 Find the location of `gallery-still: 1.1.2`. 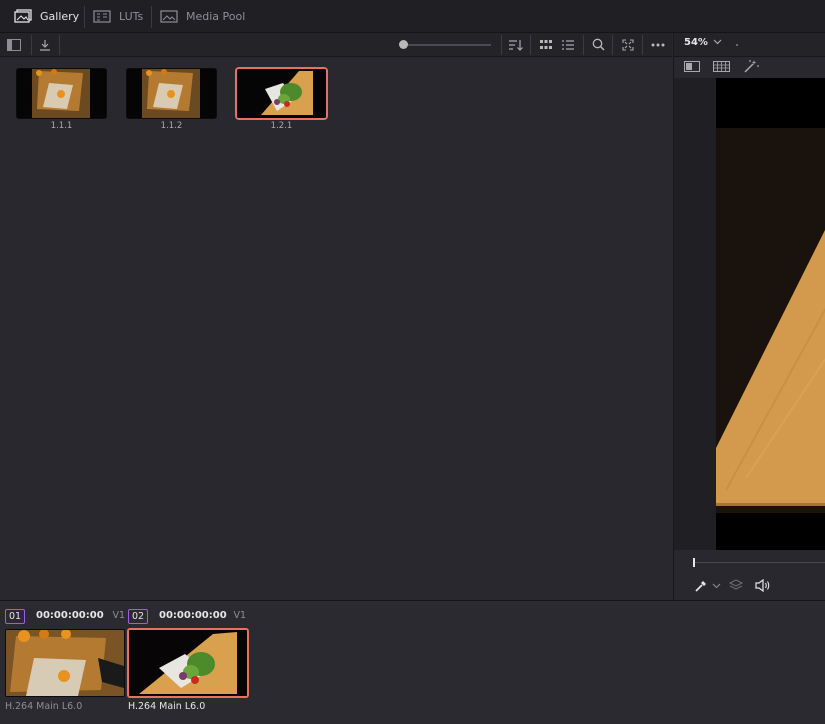

gallery-still: 1.1.2 is located at coordinates (171, 100).